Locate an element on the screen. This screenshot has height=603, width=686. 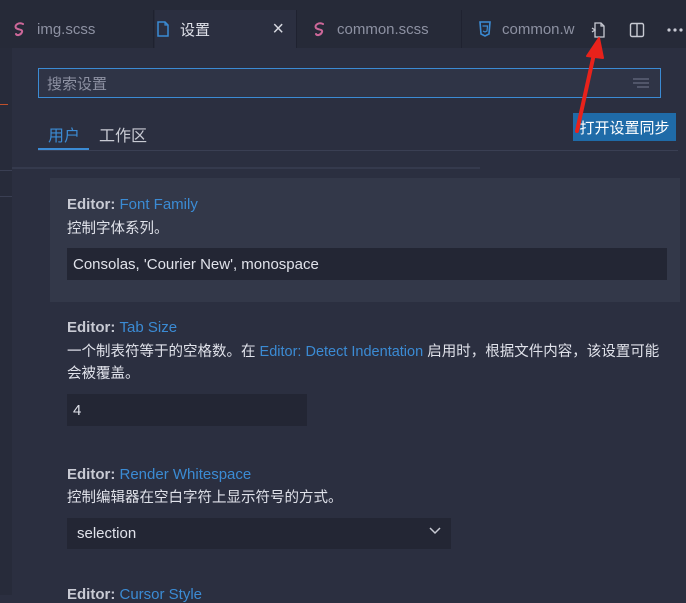
tab-label: 设置 is located at coordinates (195, 30).